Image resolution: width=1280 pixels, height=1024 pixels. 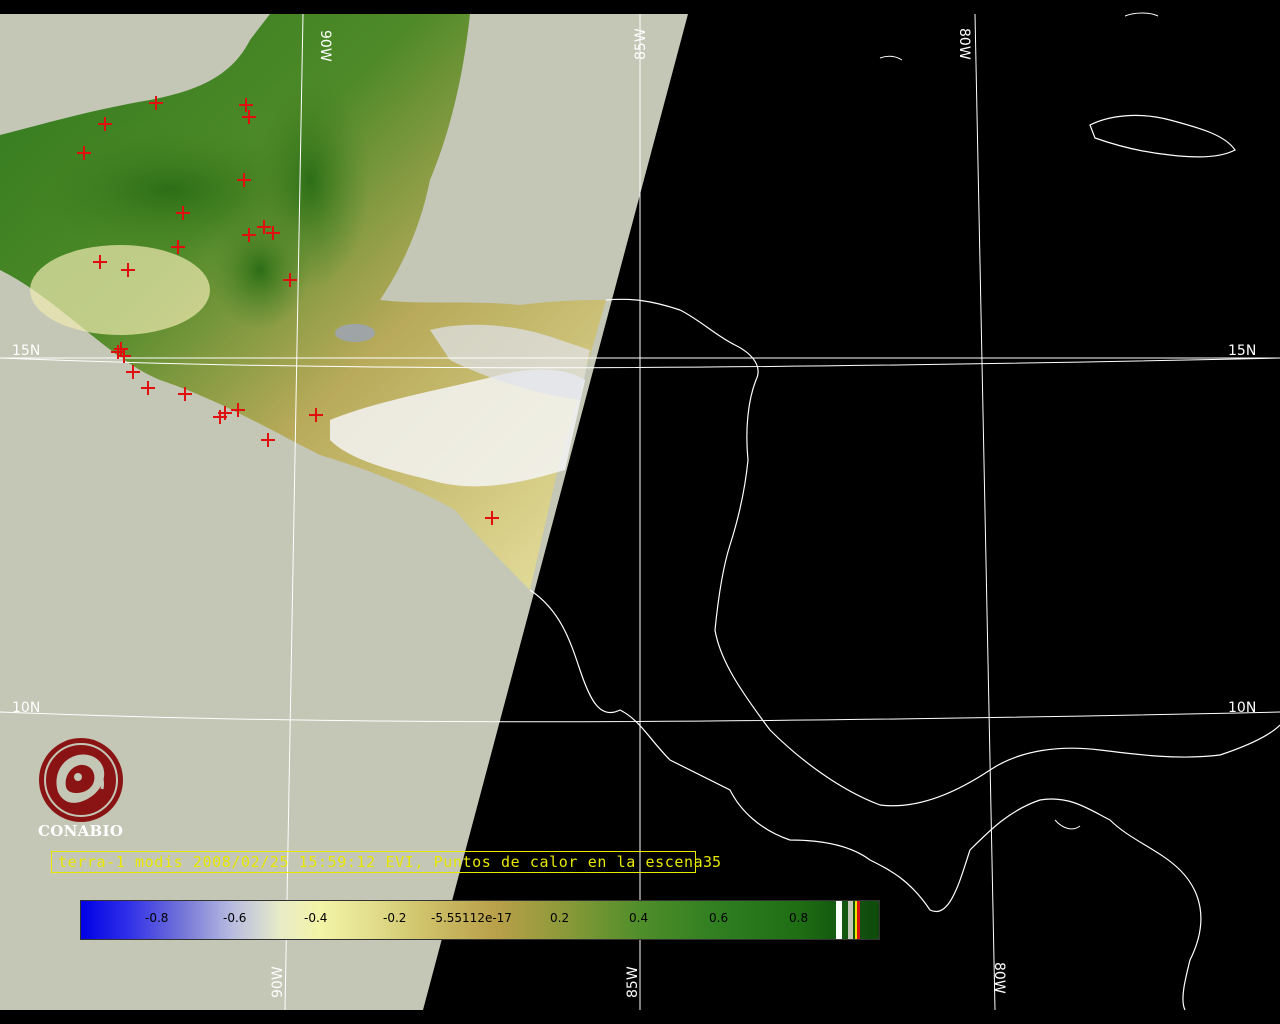 I want to click on conabio-logo, so click(x=81, y=780).